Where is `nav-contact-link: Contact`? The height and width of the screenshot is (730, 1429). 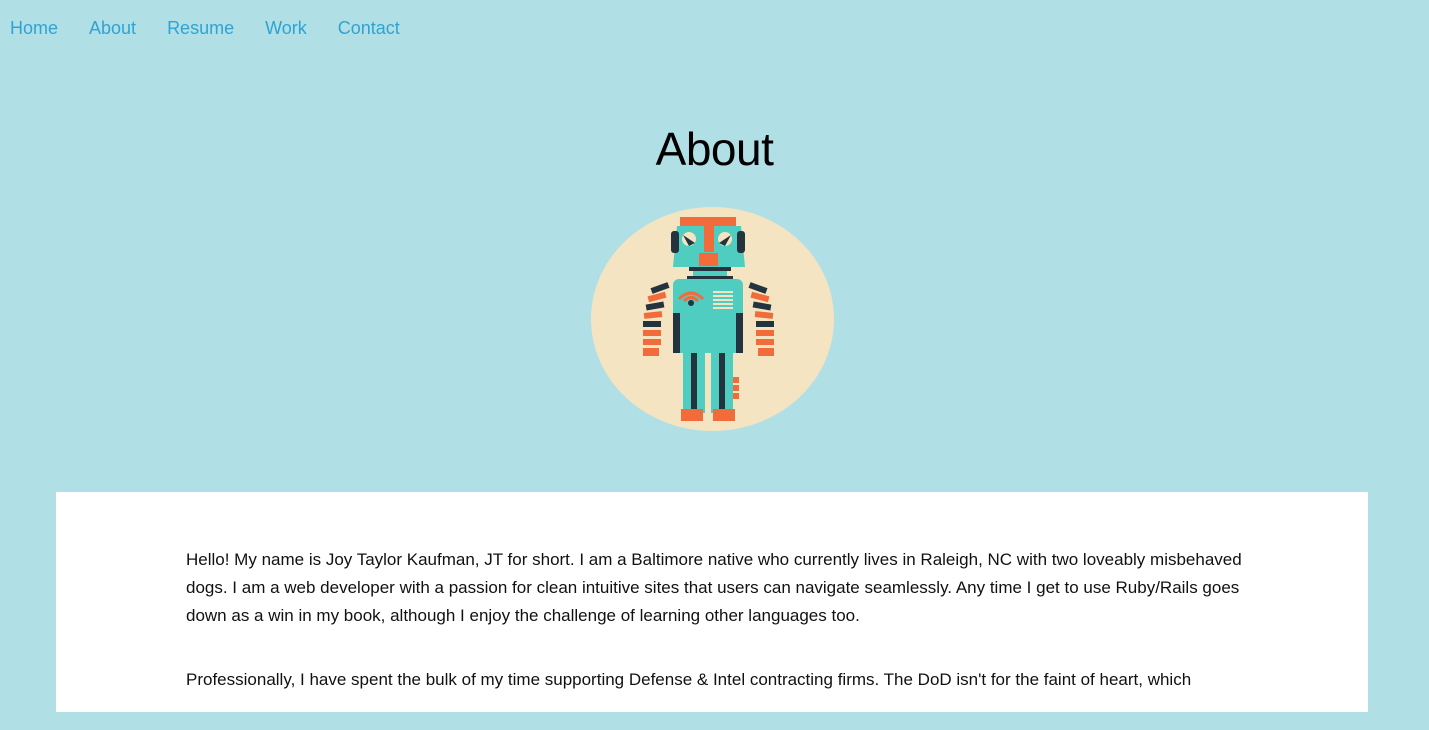 nav-contact-link: Contact is located at coordinates (369, 28).